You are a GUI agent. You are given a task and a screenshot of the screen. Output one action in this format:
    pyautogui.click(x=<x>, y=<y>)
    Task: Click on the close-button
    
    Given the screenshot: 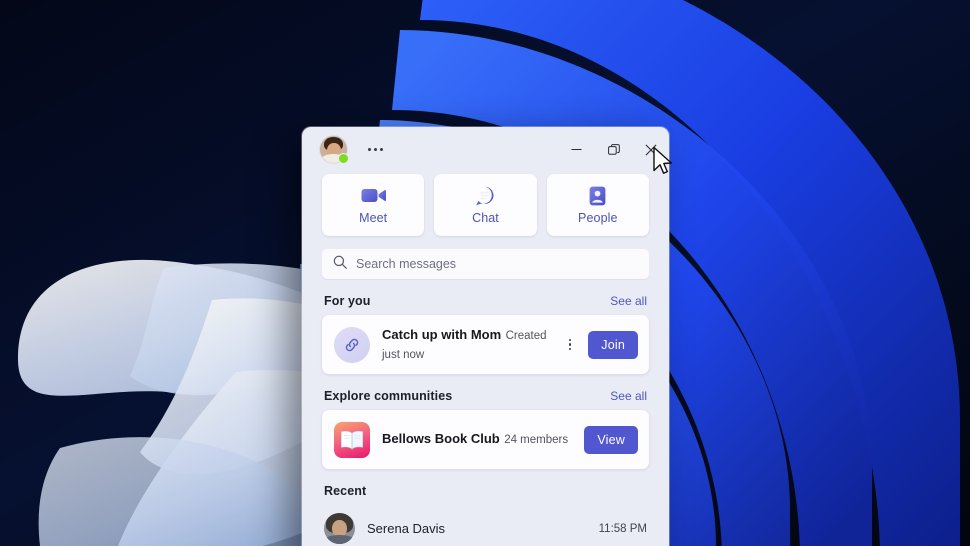 What is the action you would take?
    pyautogui.click(x=650, y=149)
    